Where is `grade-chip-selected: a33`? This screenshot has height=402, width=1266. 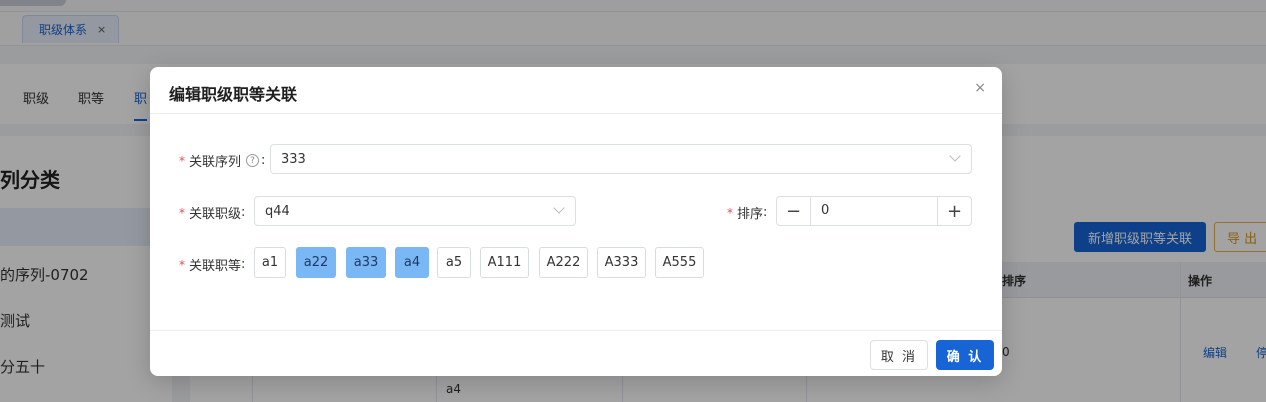 grade-chip-selected: a33 is located at coordinates (366, 262).